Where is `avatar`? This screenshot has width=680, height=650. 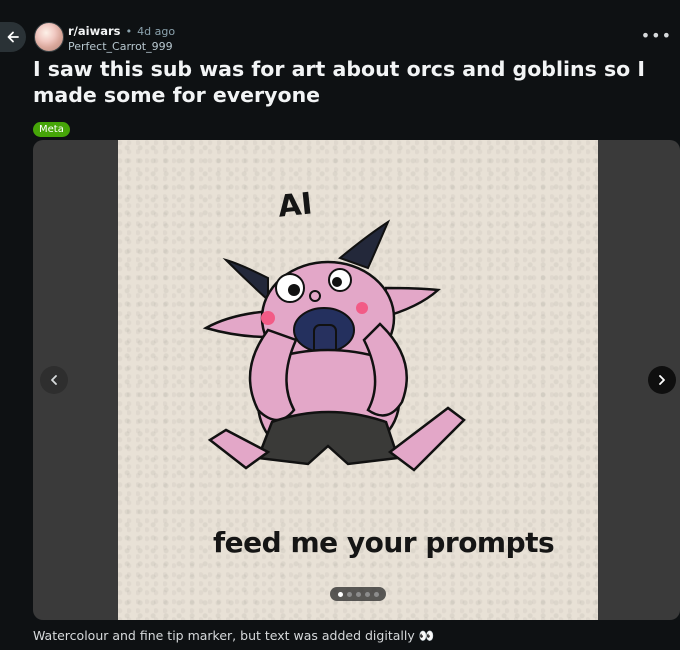 avatar is located at coordinates (49, 37).